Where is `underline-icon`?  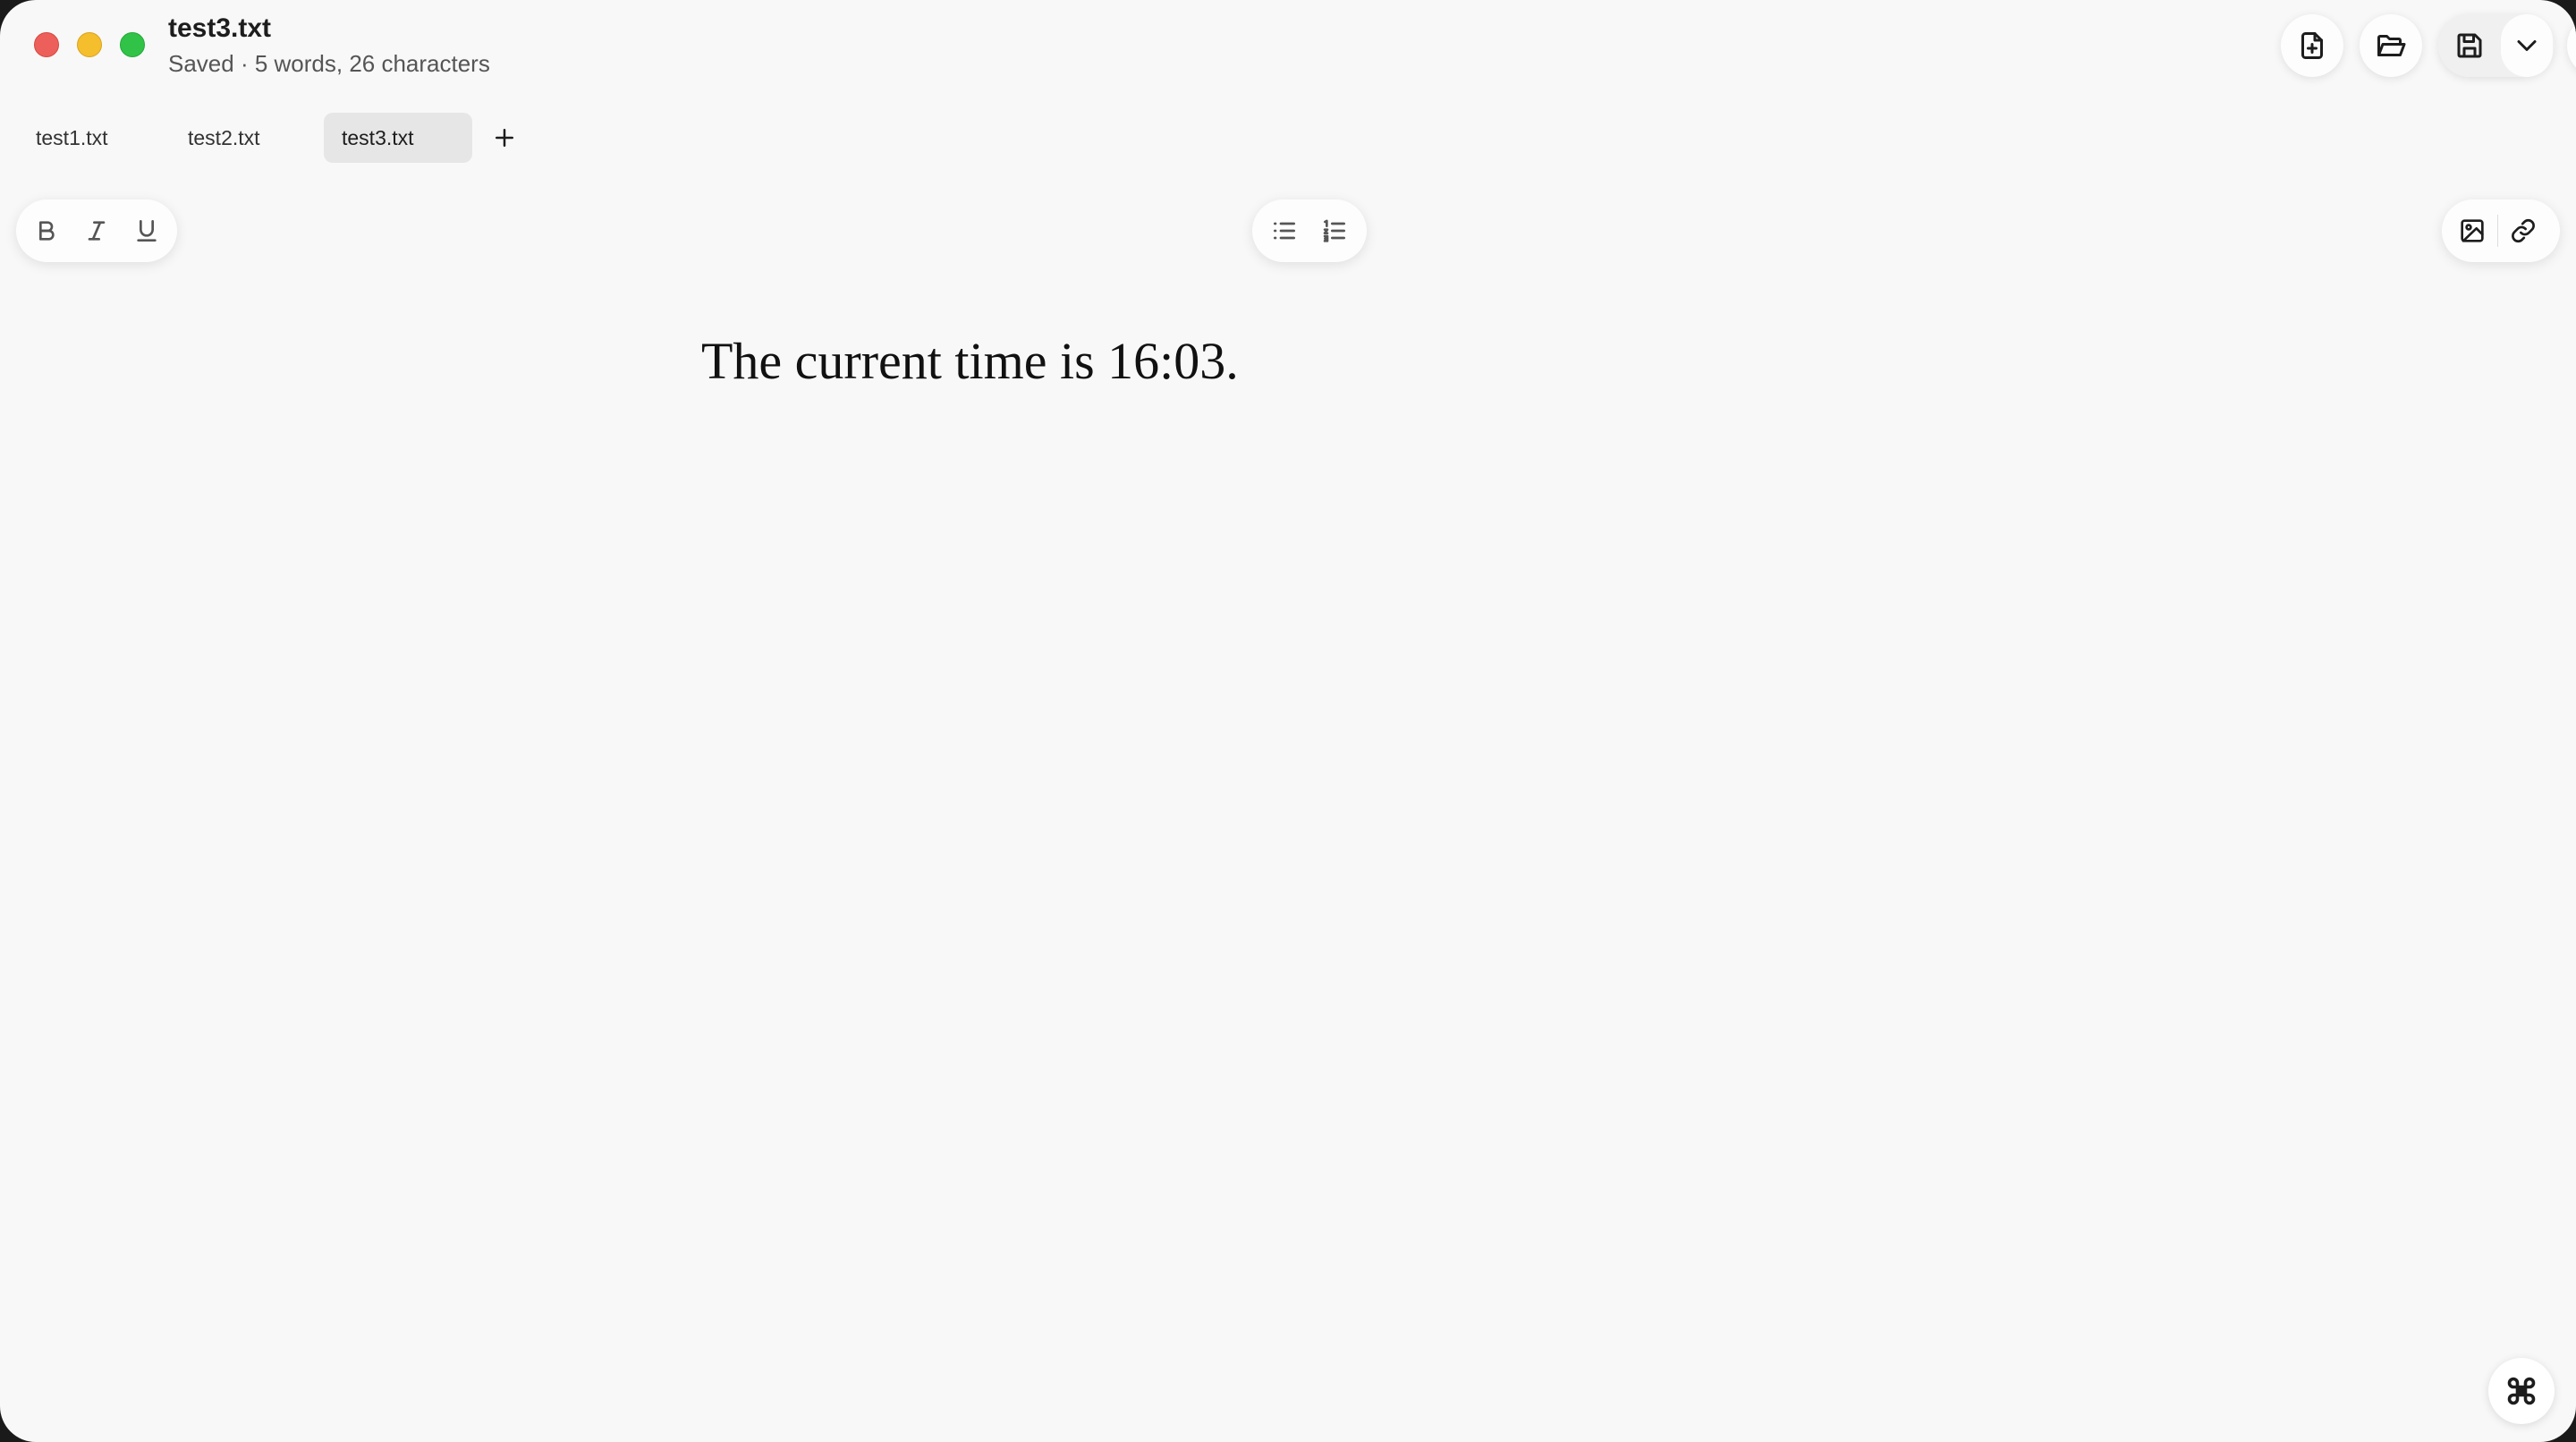 underline-icon is located at coordinates (147, 231).